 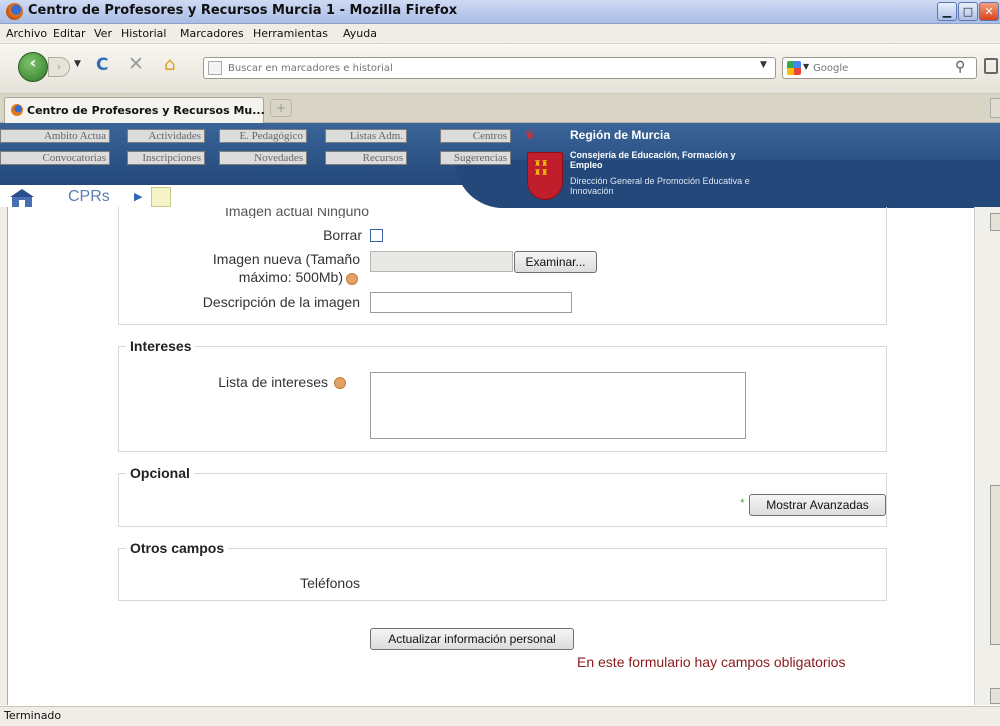 I want to click on new-tab-button: +, so click(x=281, y=108).